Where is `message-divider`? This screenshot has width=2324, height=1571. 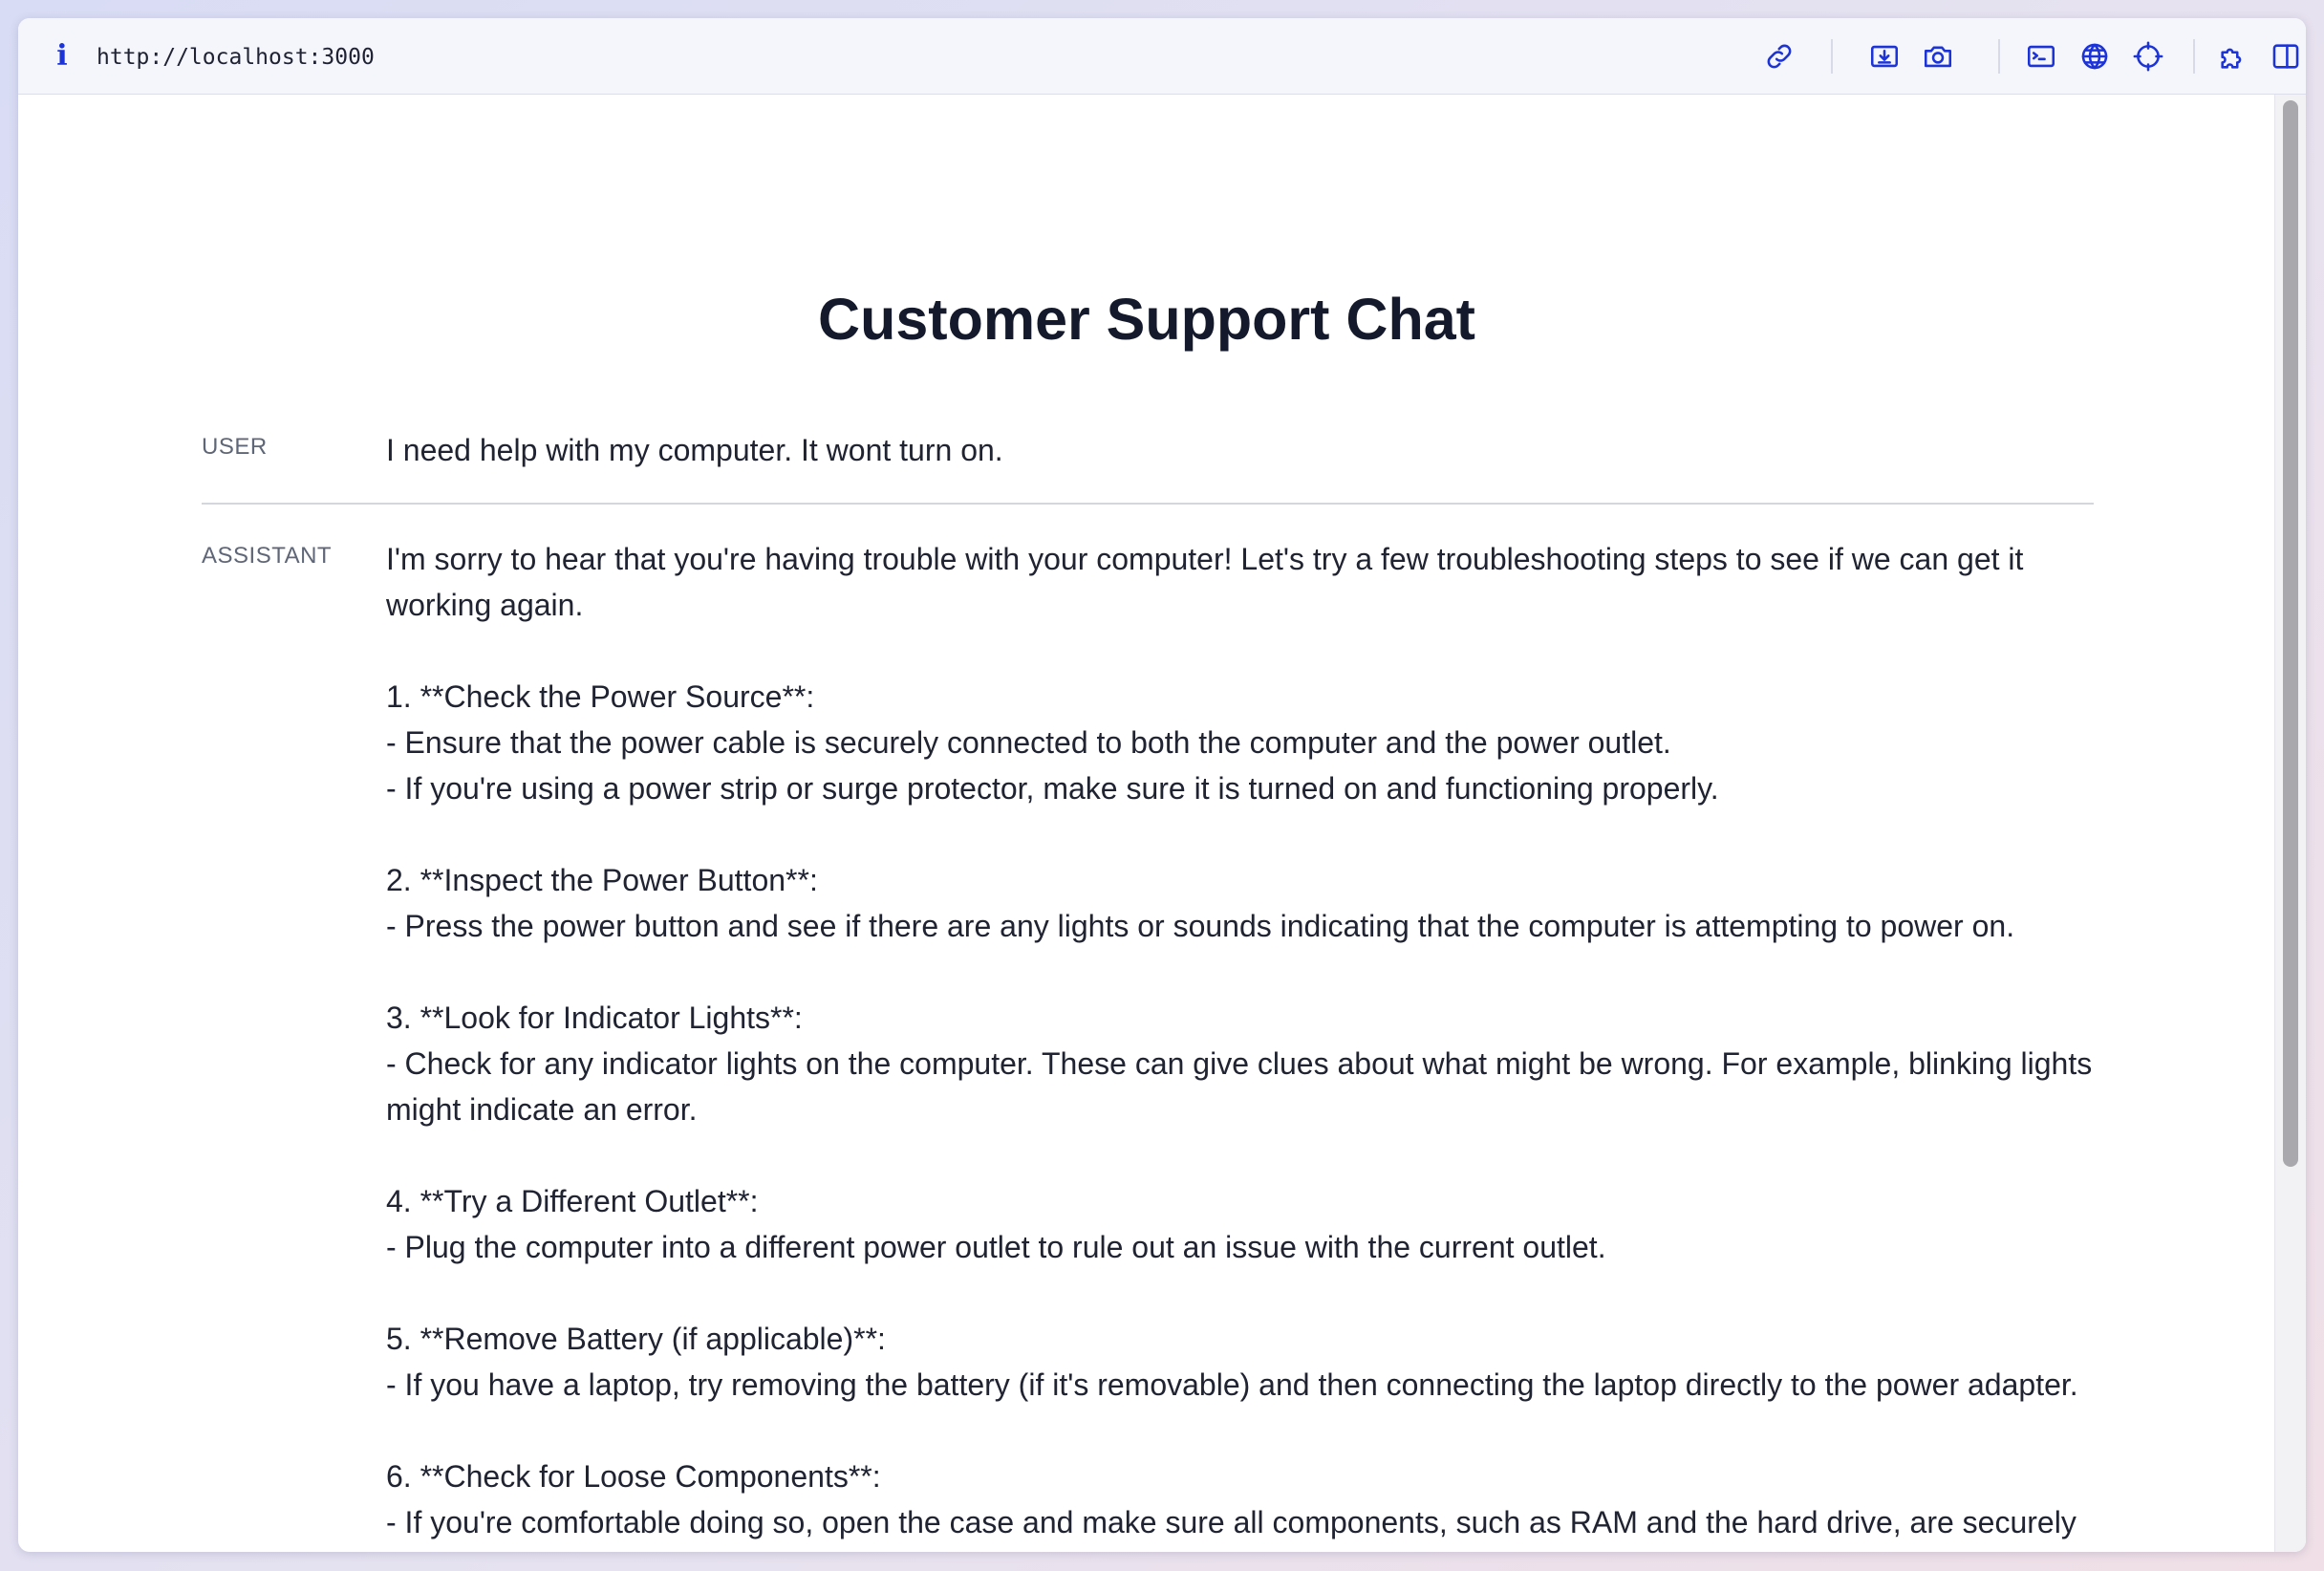
message-divider is located at coordinates (1148, 504).